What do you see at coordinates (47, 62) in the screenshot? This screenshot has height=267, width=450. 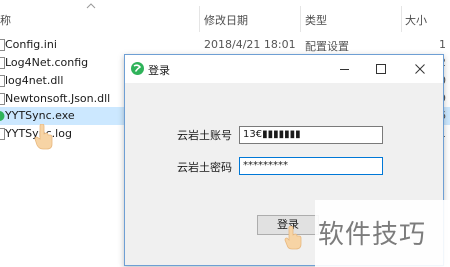 I see `file-name: Log4Net.config` at bounding box center [47, 62].